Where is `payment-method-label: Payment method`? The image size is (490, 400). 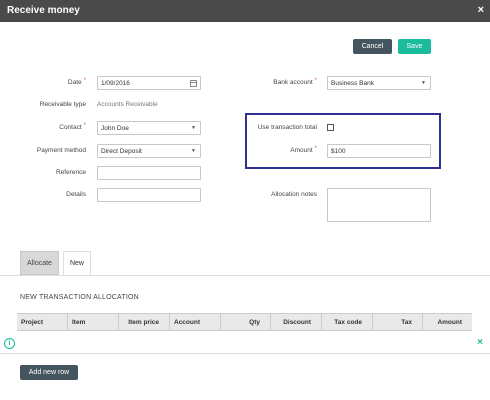 payment-method-label: Payment method is located at coordinates (61, 150).